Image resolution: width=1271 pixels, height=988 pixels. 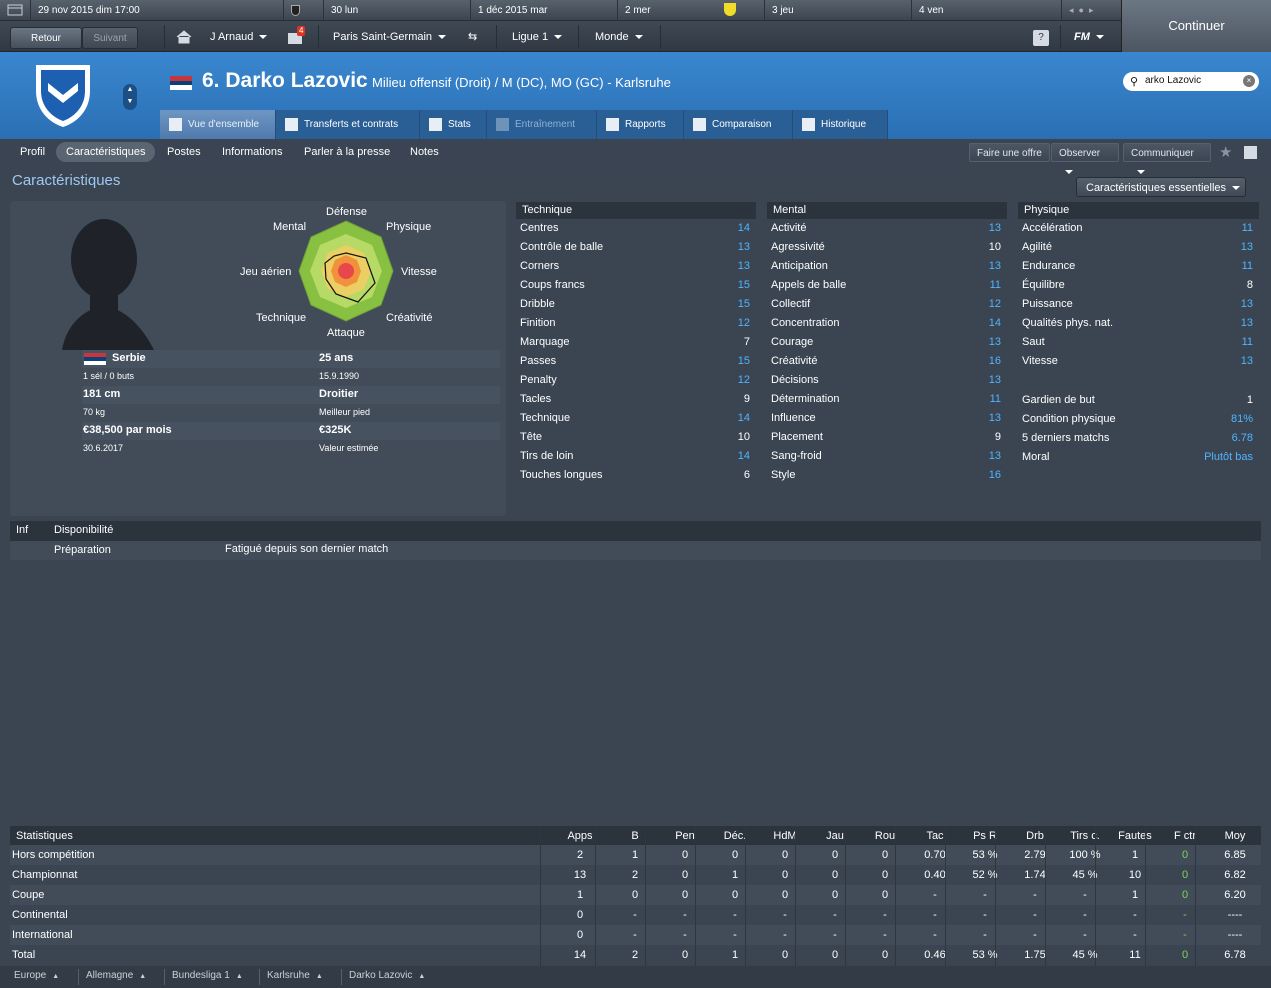 What do you see at coordinates (1140, 438) in the screenshot?
I see `extra-row: 5 derniers matchs 6.78` at bounding box center [1140, 438].